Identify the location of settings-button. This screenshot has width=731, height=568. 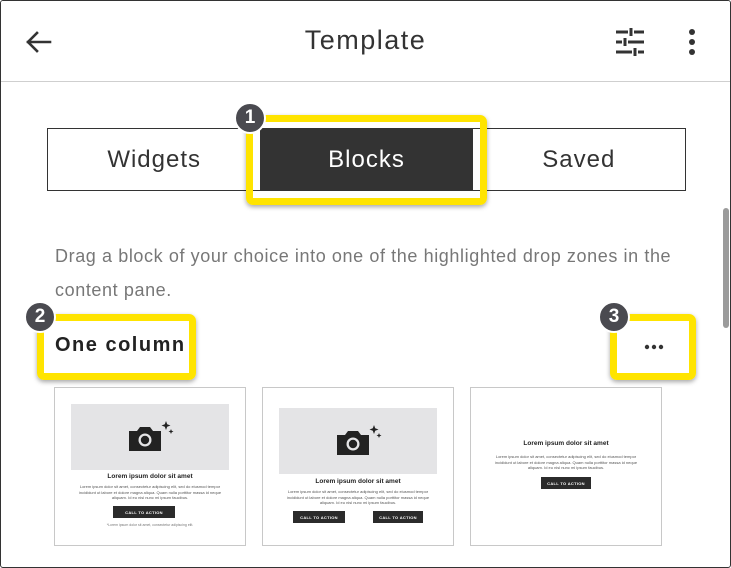
(630, 42).